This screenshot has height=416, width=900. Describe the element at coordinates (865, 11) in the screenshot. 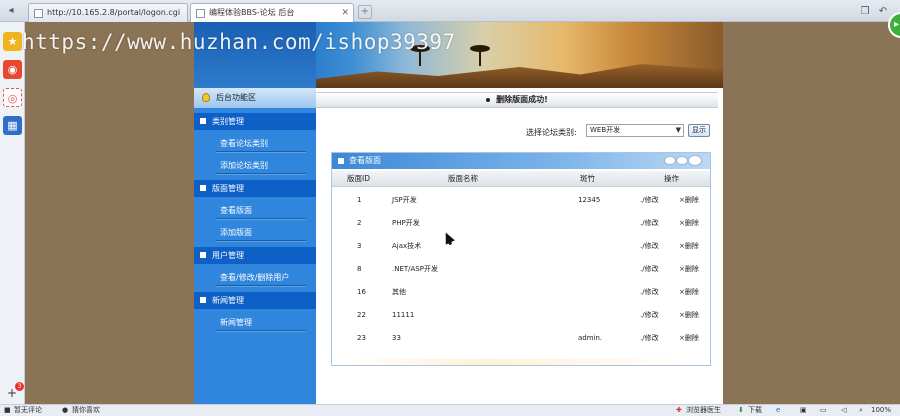

I see `restore-window-icon: ❐` at that location.